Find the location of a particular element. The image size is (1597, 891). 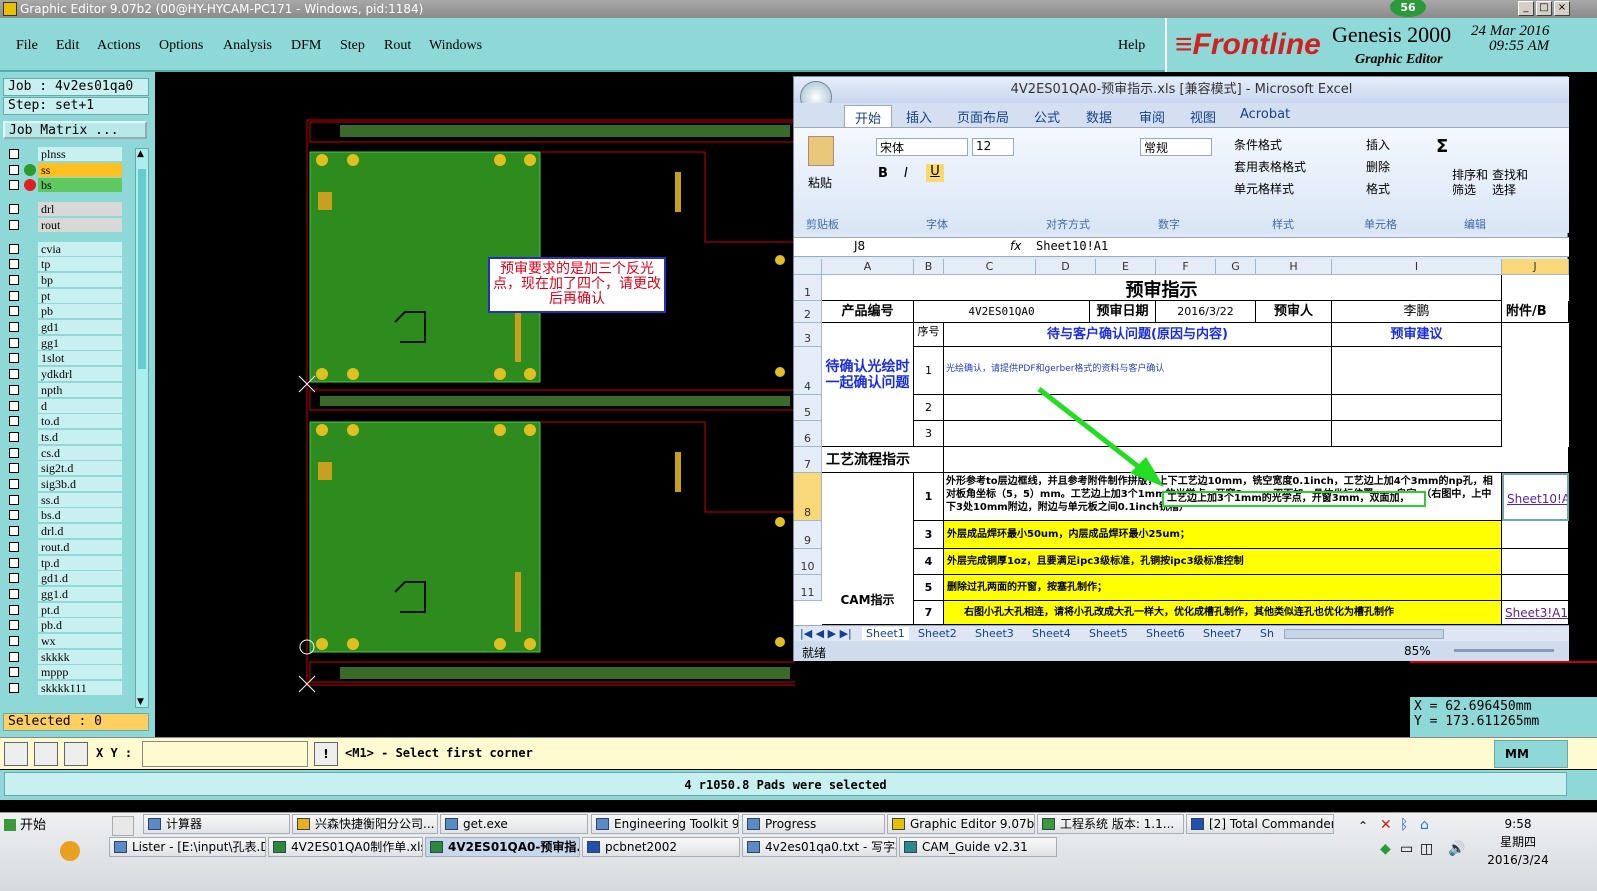

layer-row: gd1 is located at coordinates (64, 327).